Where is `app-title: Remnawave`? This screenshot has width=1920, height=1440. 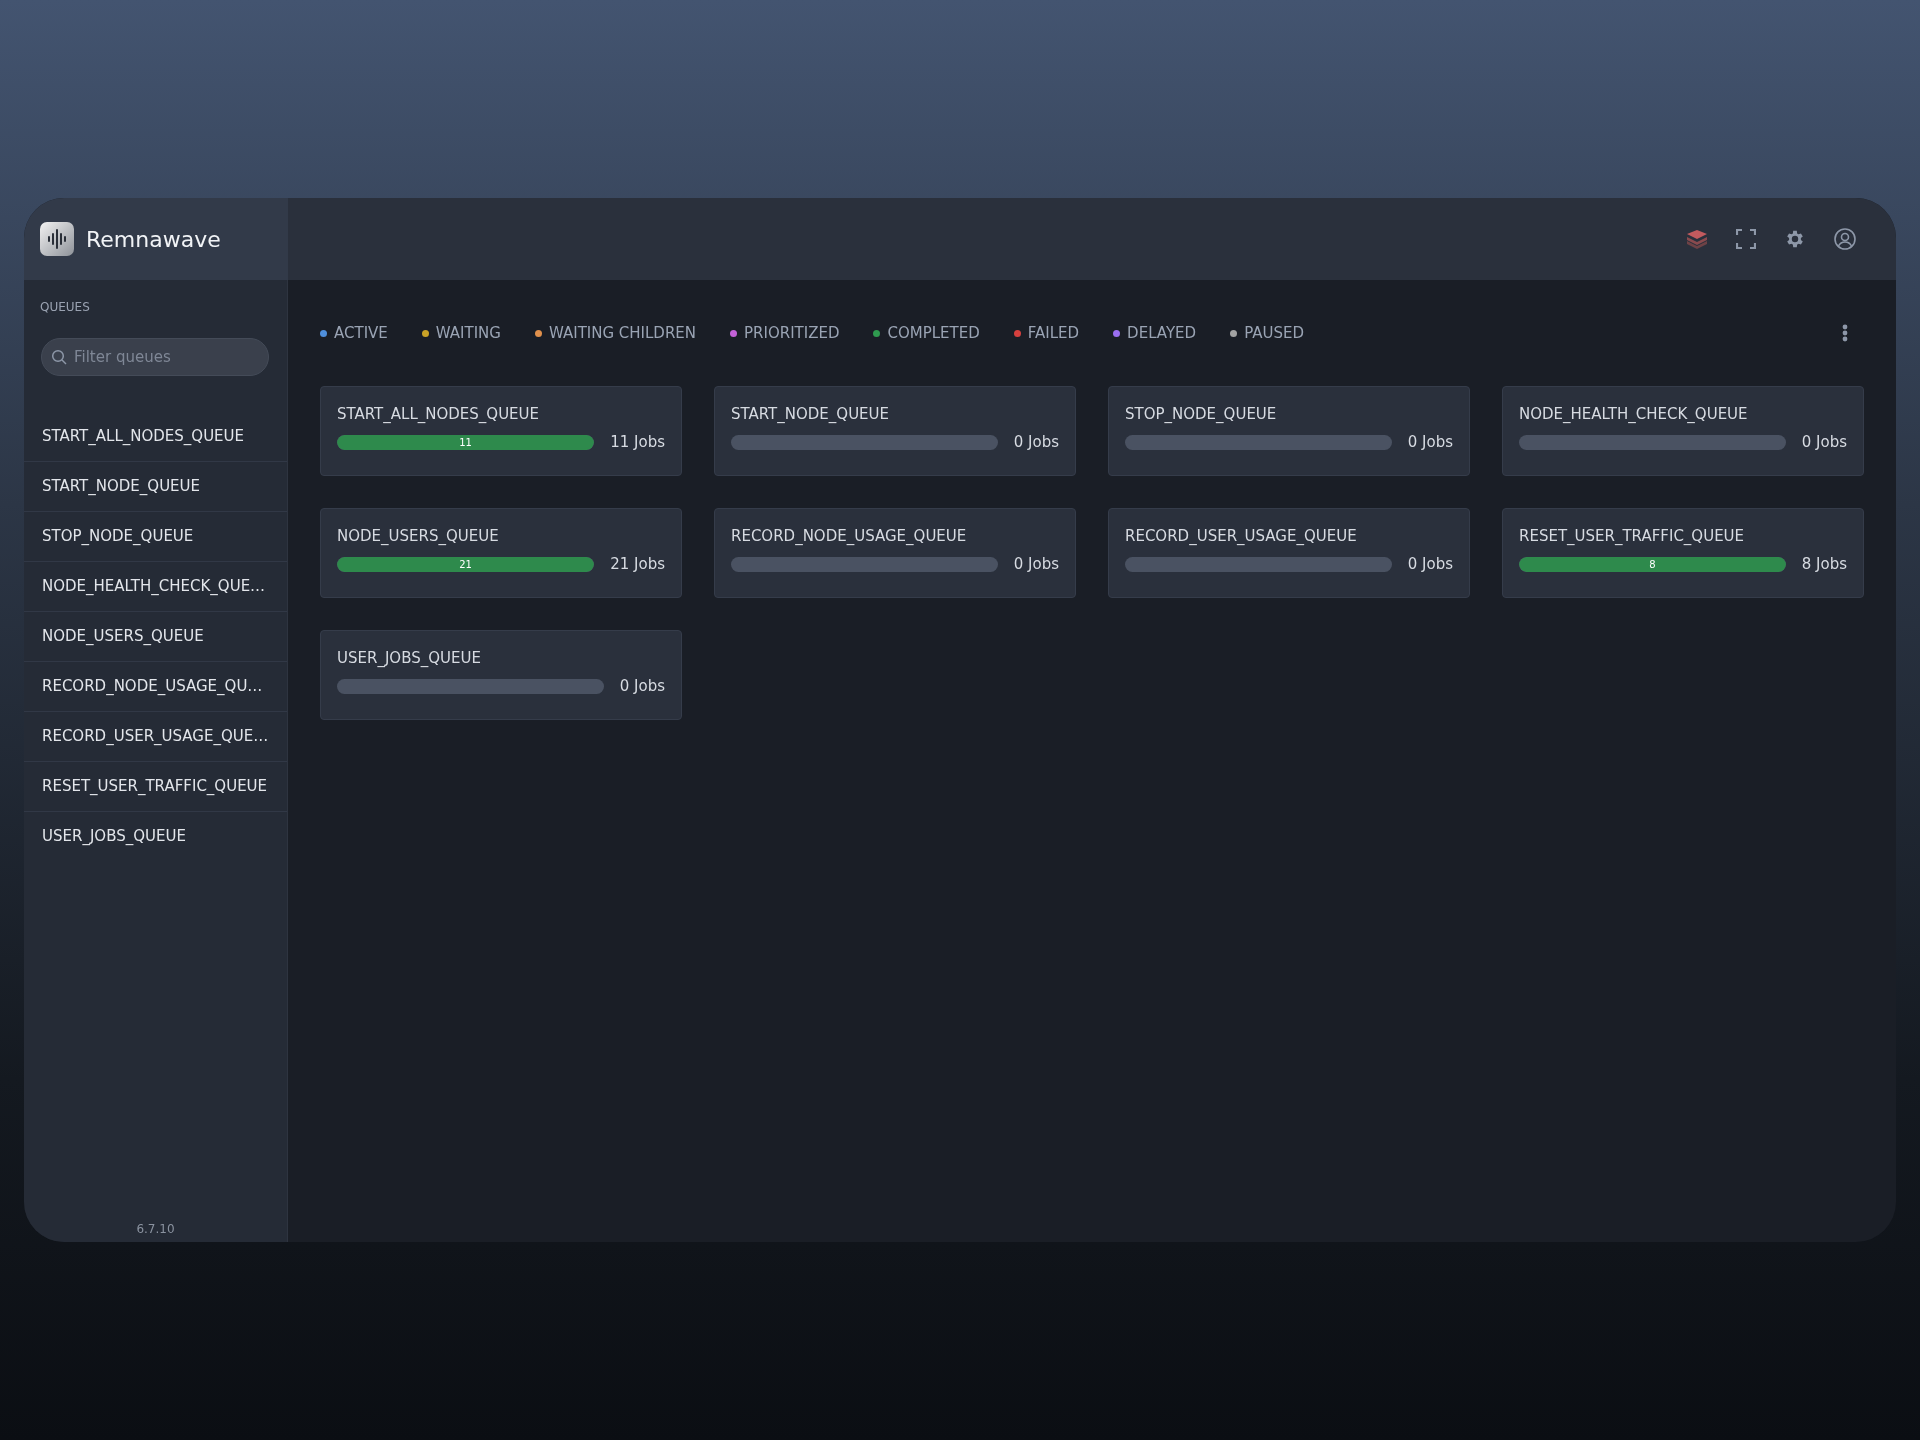 app-title: Remnawave is located at coordinates (153, 239).